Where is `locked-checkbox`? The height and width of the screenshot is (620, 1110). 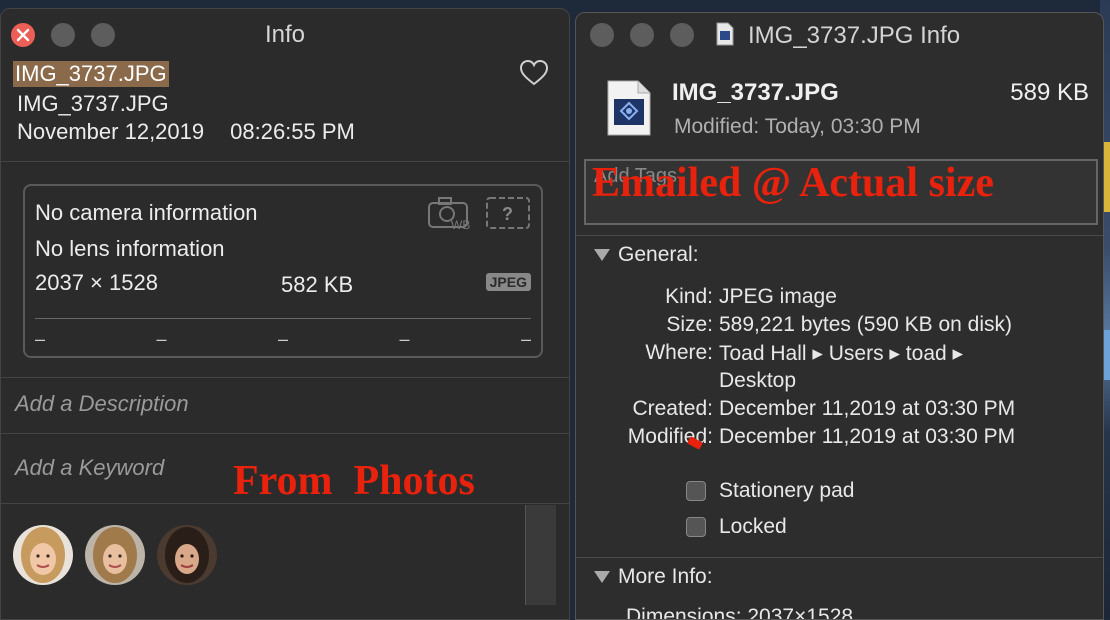 locked-checkbox is located at coordinates (696, 527).